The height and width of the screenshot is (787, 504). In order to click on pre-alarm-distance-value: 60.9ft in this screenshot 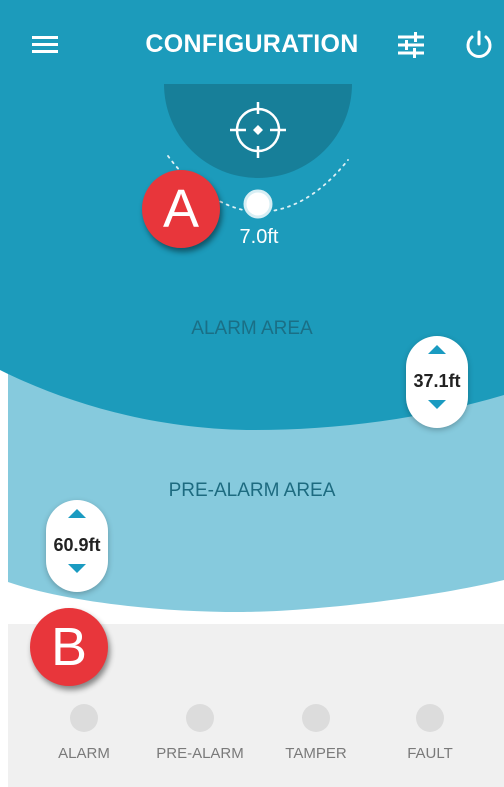, I will do `click(77, 545)`.